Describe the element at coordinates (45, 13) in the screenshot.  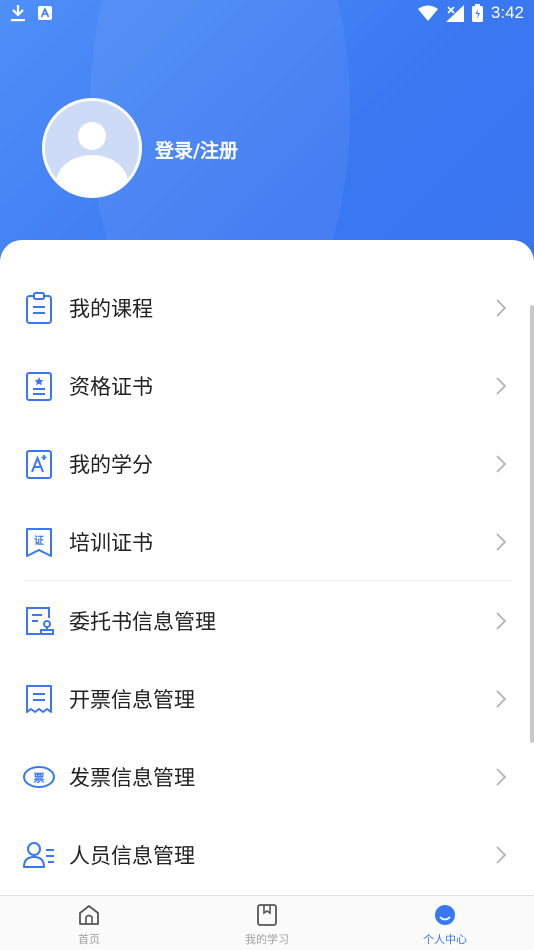
I see `notification-a-icon` at that location.